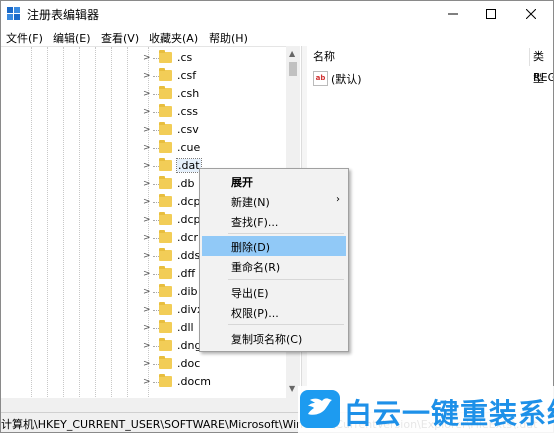 Image resolution: width=554 pixels, height=433 pixels. What do you see at coordinates (213, 382) in the screenshot?
I see `tree-item: > .docm` at bounding box center [213, 382].